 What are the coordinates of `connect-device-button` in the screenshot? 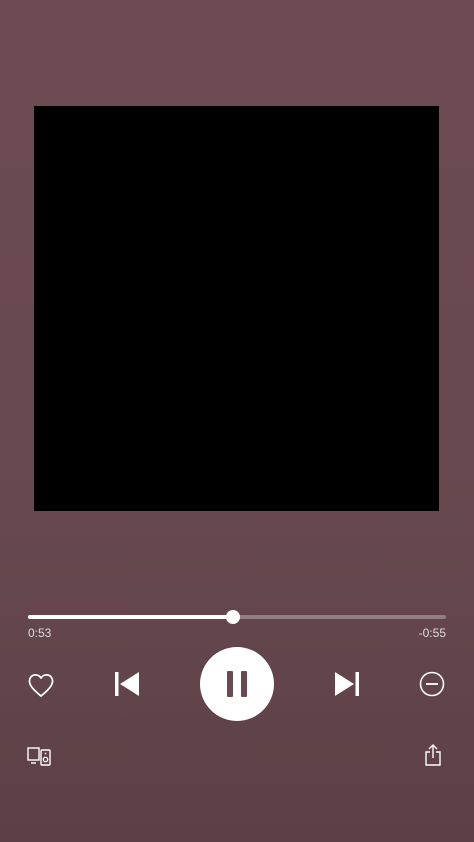 It's located at (39, 756).